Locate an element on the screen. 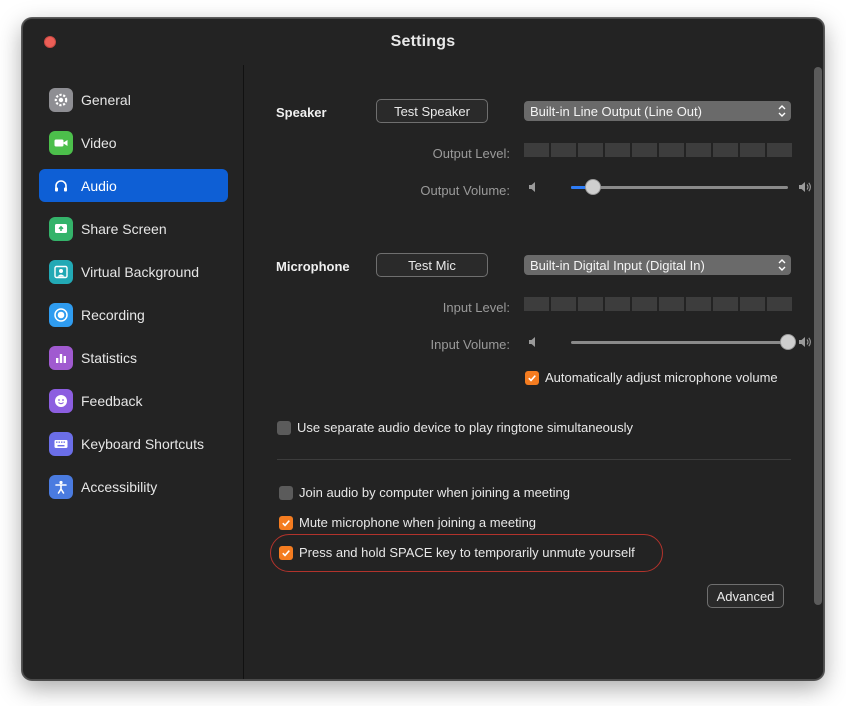 This screenshot has width=846, height=706. microphone-device-select: Built-in Digital Input (Digital In) is located at coordinates (657, 265).